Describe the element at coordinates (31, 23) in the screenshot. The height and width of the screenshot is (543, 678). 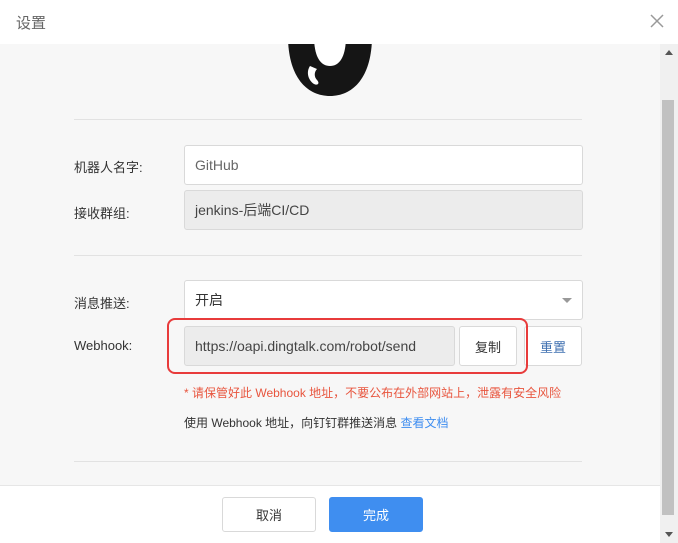
I see `dialog-title: 设置` at that location.